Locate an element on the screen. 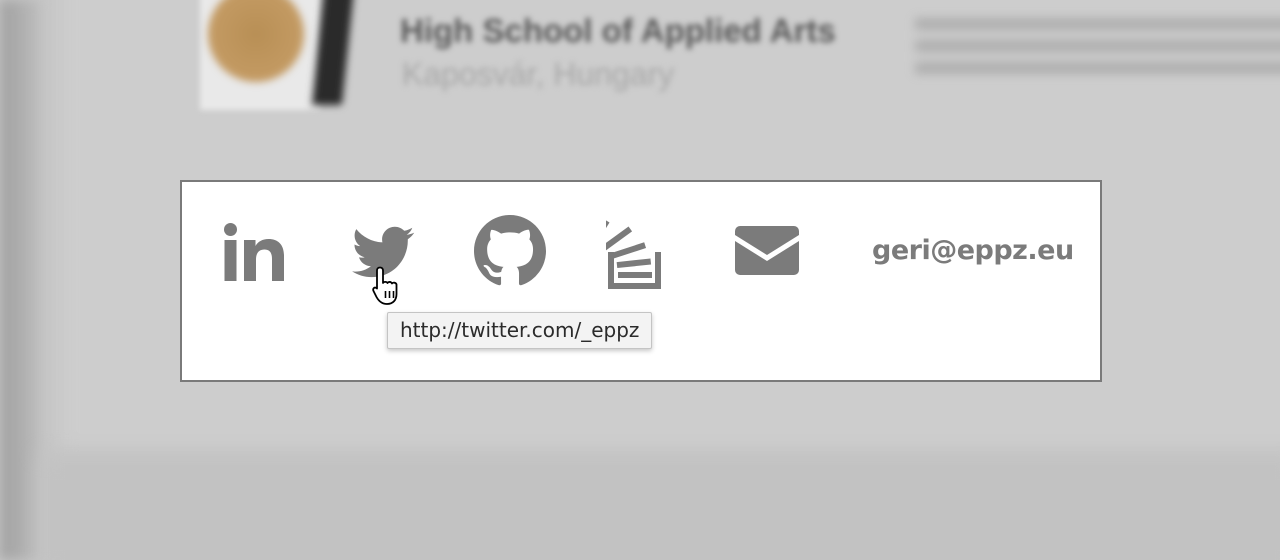 The width and height of the screenshot is (1280, 560). school-location: Kaposvár, Hungary is located at coordinates (538, 74).